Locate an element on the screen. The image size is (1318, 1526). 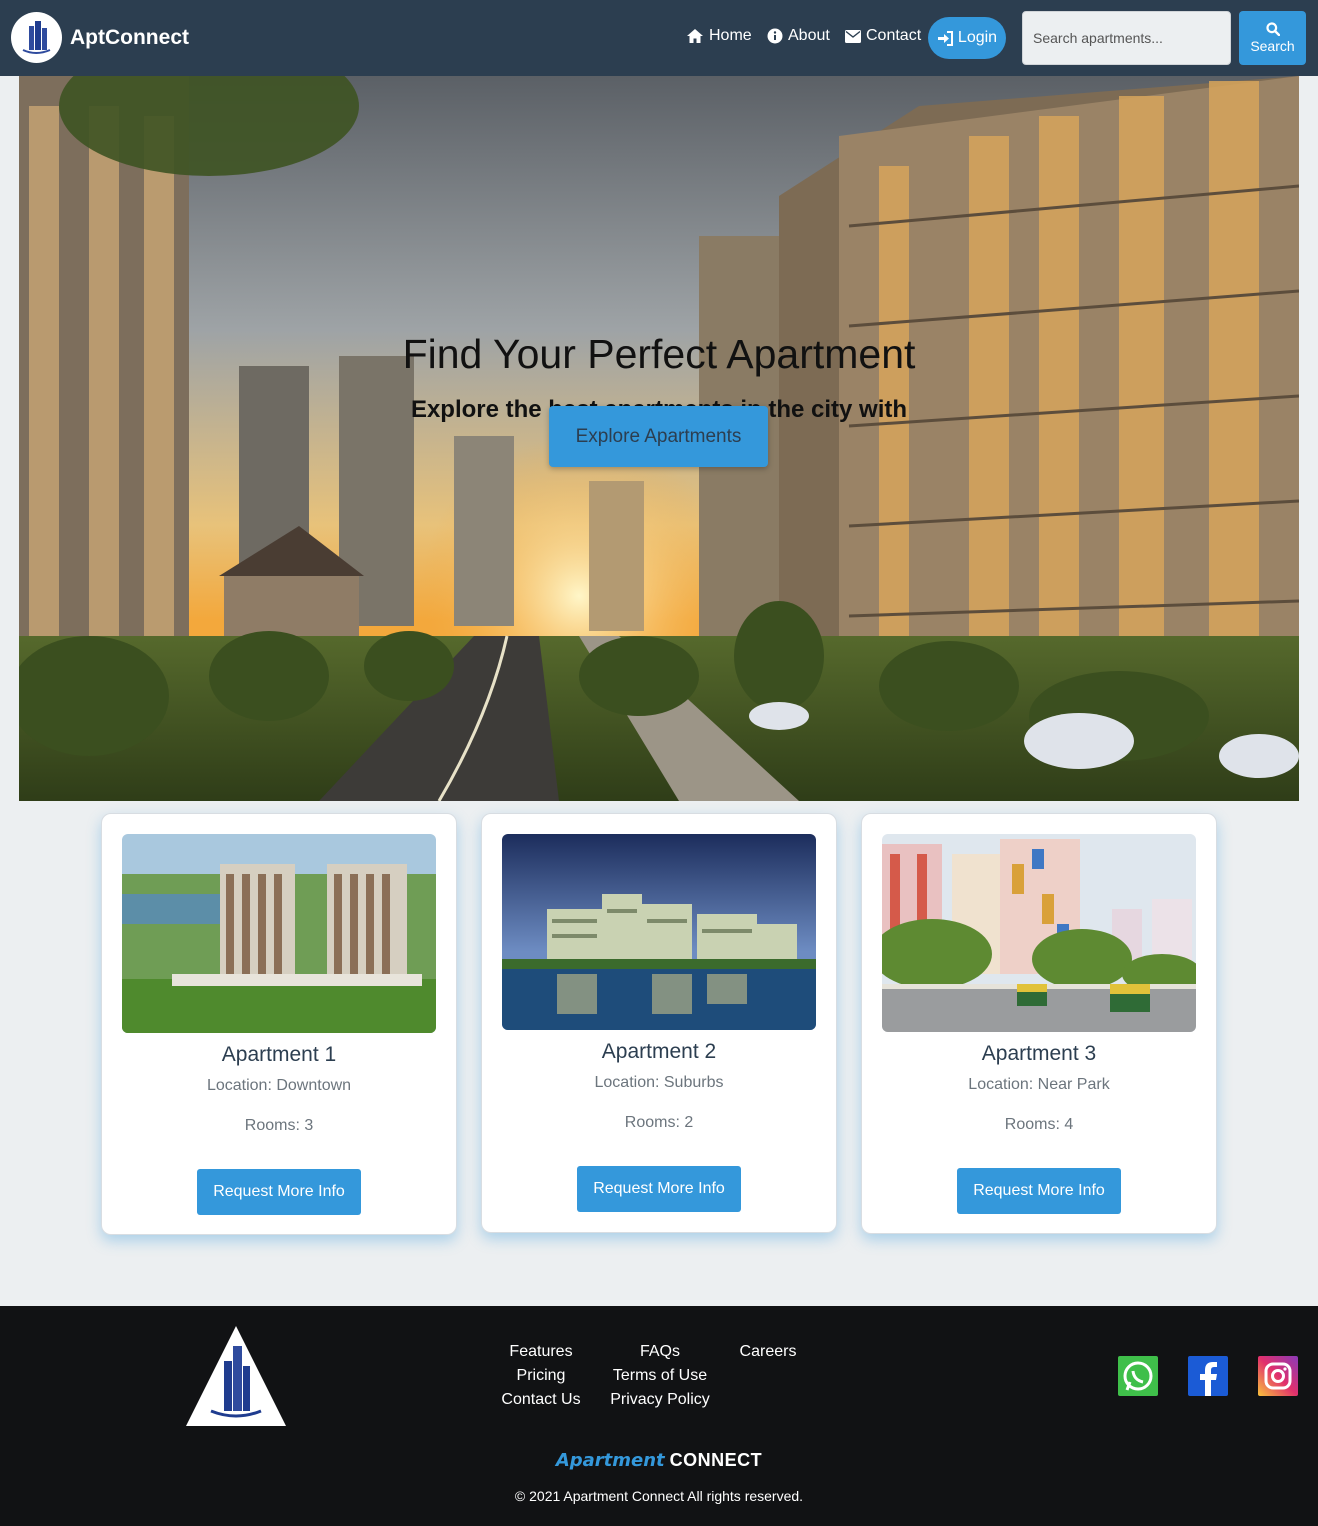
nav-about-label: About is located at coordinates (809, 35).